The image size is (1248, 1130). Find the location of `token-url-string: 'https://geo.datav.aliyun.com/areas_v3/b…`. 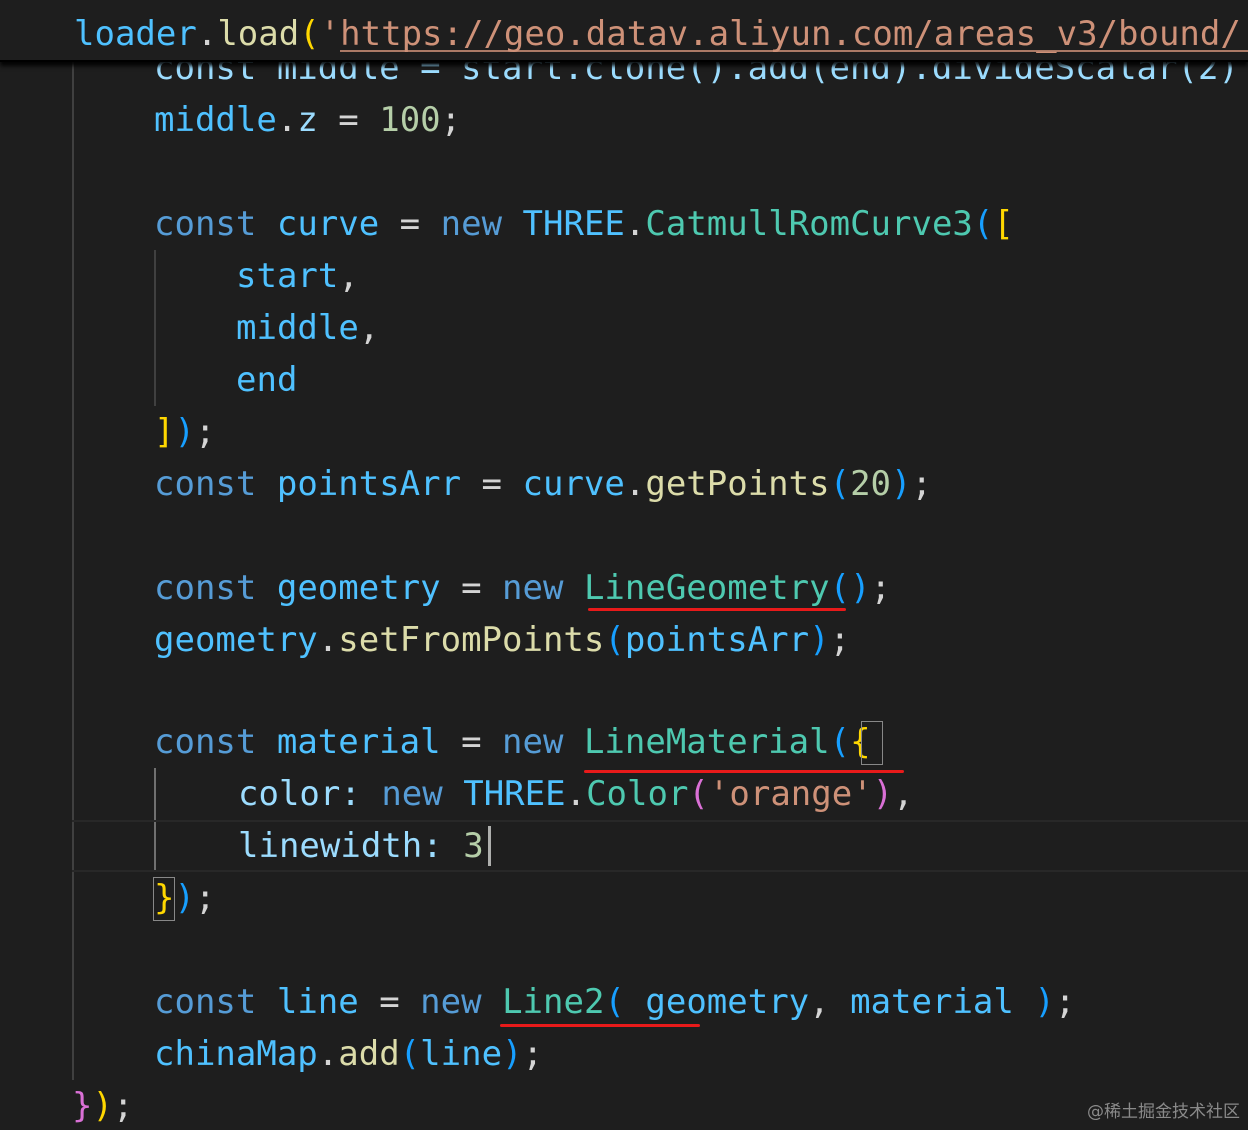

token-url-string: 'https://geo.datav.aliyun.com/areas_v3/b… is located at coordinates (780, 34).